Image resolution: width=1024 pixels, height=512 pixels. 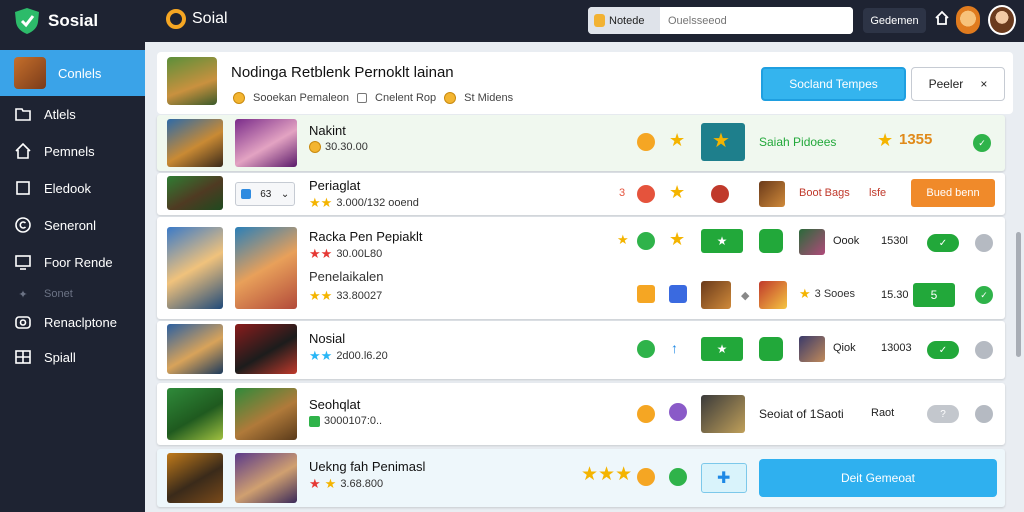 What do you see at coordinates (362, 355) in the screenshot?
I see `row-rating-value: 2d00.l6.20` at bounding box center [362, 355].